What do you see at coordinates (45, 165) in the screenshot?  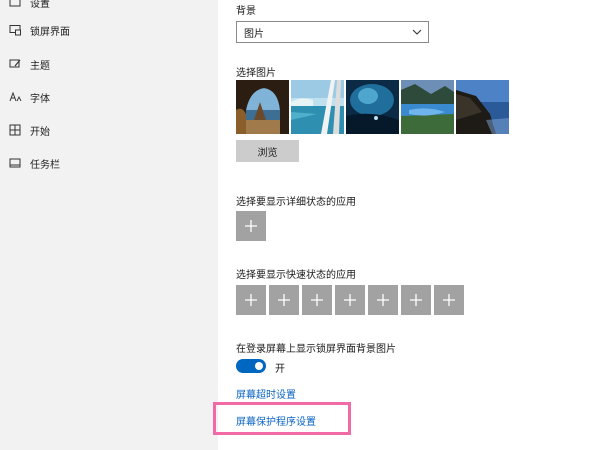 I see `sidebar-item-label: 任务栏` at bounding box center [45, 165].